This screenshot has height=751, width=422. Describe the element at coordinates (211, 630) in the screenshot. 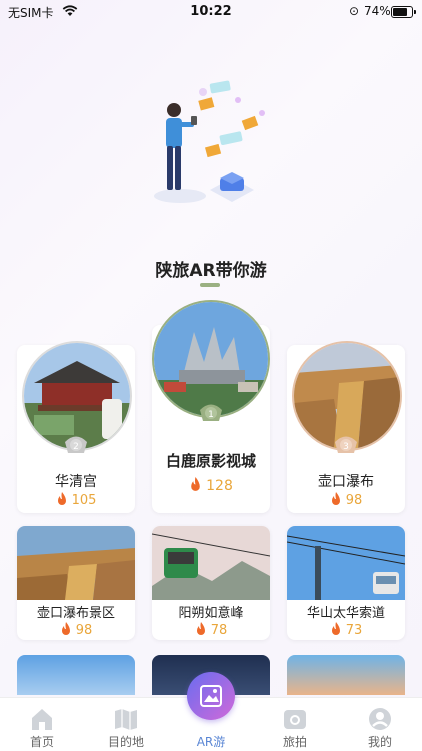

I see `grid-2-hot: 78` at that location.